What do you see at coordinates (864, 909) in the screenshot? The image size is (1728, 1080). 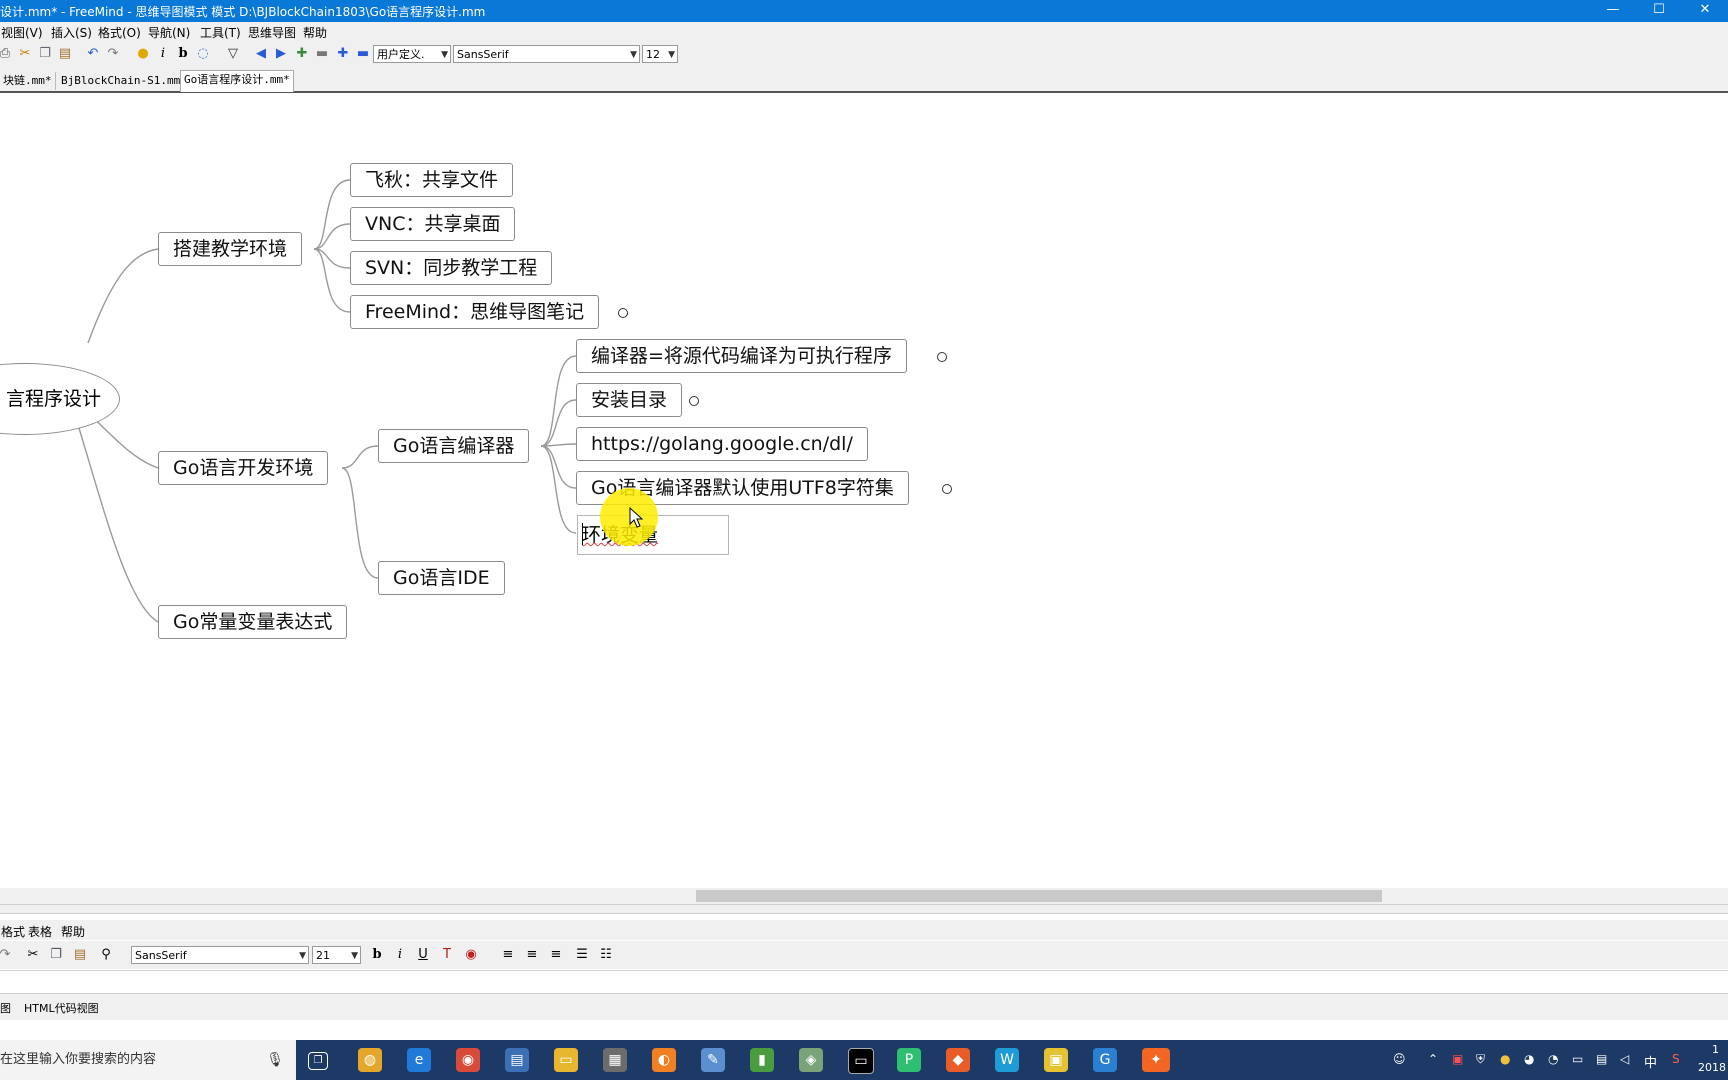 I see `pane-splitter` at bounding box center [864, 909].